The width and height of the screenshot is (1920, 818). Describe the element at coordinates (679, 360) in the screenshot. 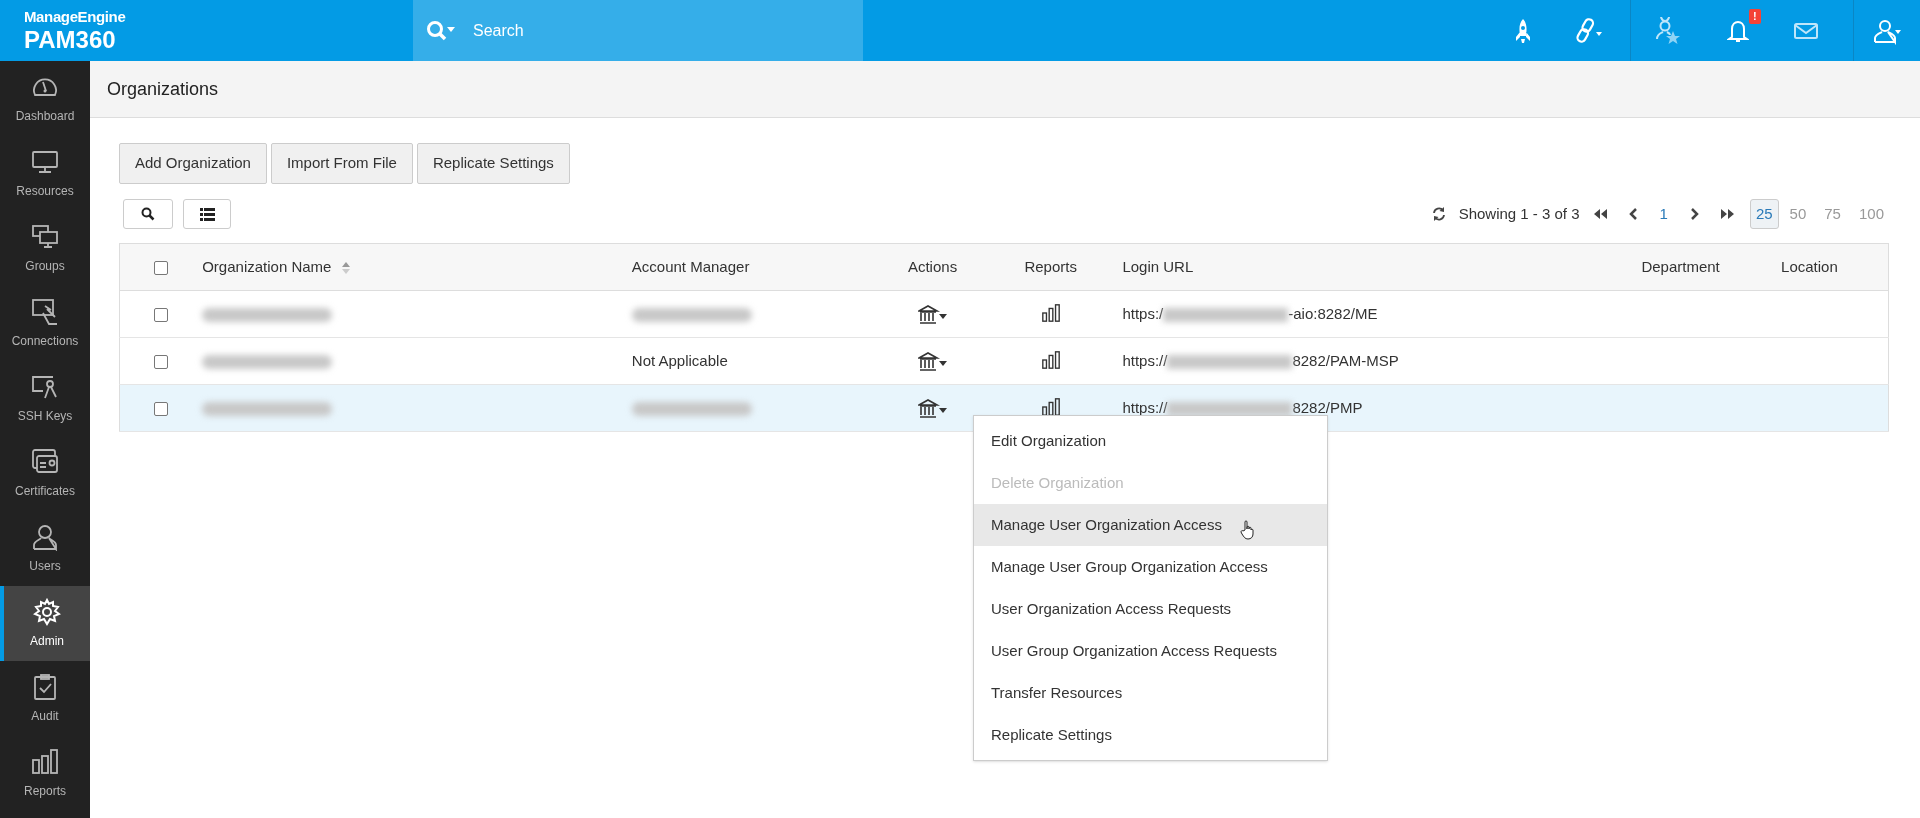

I see `table-cell: Not Applicable` at that location.